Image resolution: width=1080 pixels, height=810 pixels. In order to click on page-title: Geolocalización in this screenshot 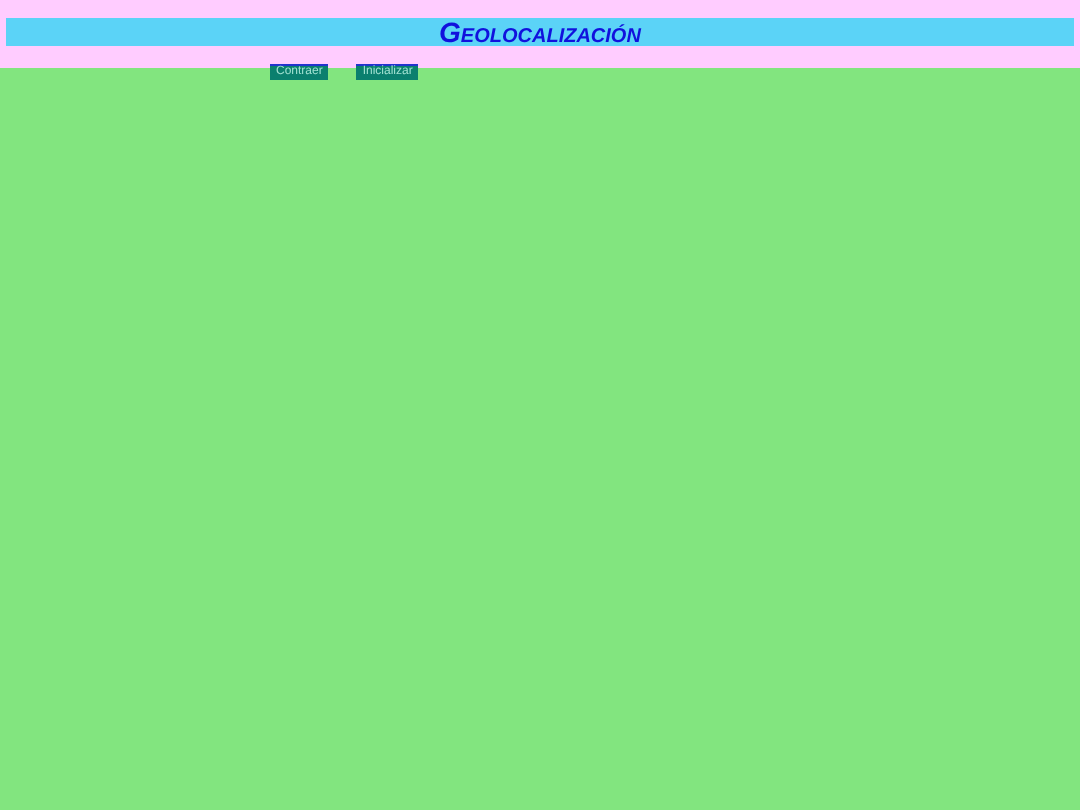, I will do `click(540, 32)`.